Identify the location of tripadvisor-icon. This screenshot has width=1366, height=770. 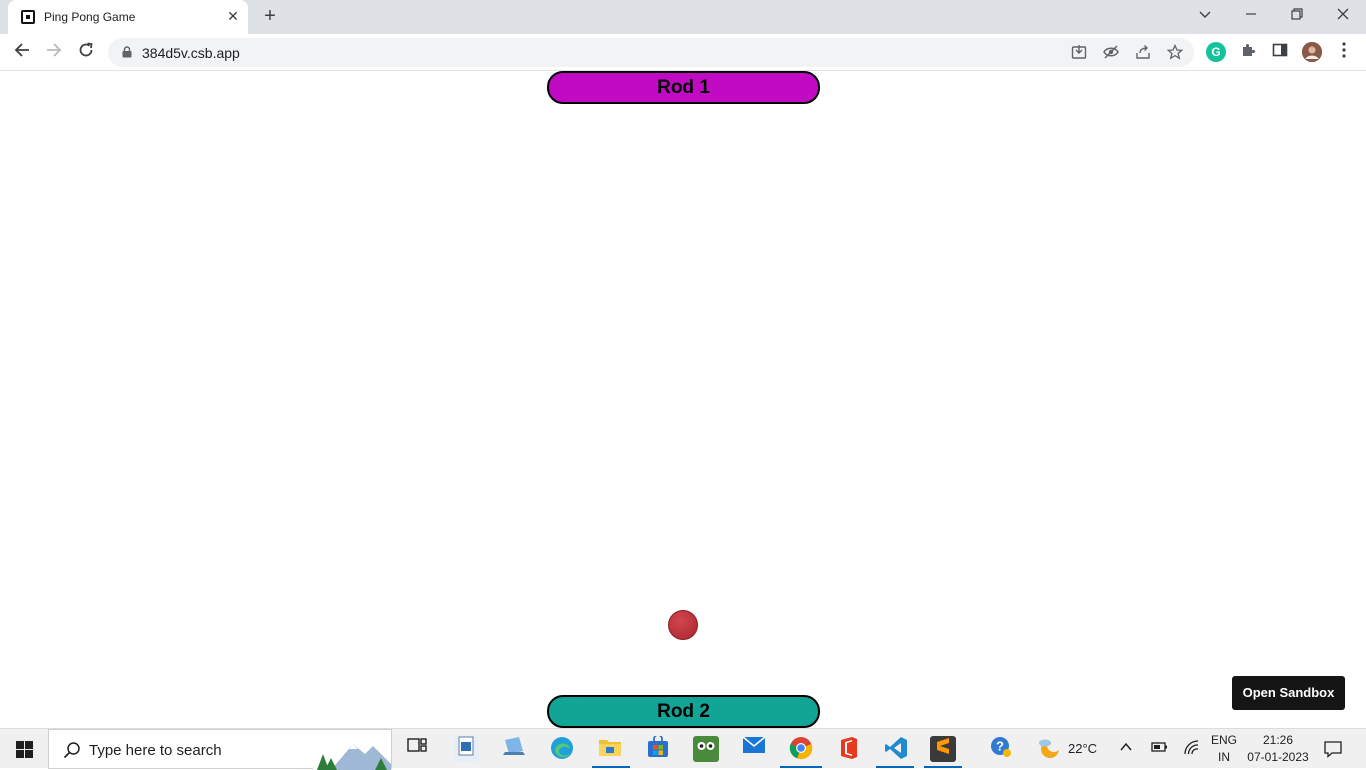
(706, 749).